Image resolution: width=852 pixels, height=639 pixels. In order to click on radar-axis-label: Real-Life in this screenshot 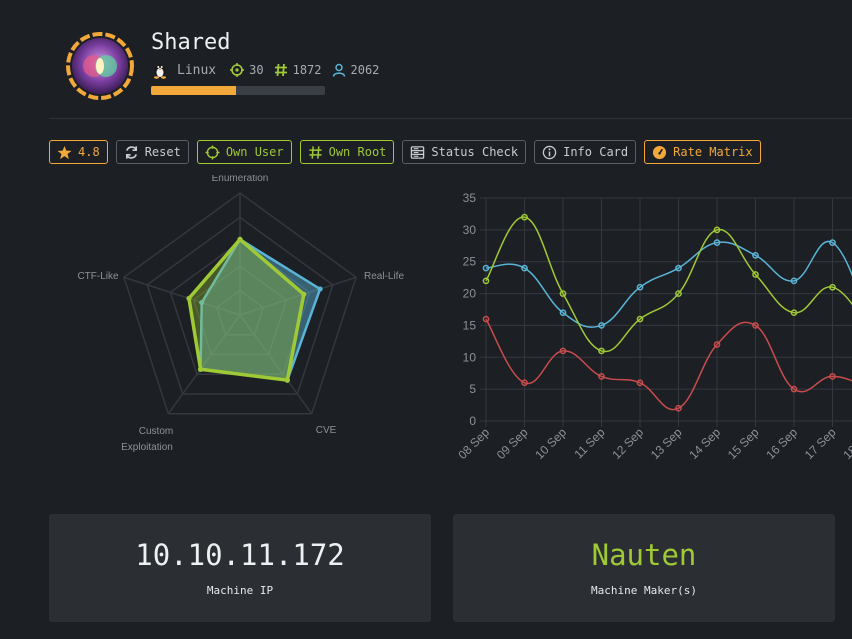, I will do `click(384, 276)`.